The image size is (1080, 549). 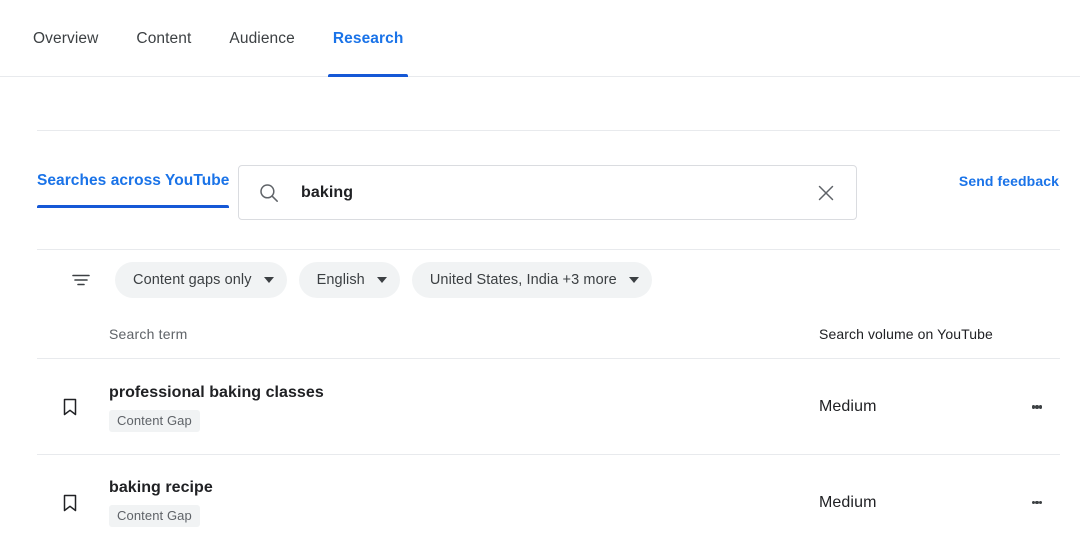 What do you see at coordinates (161, 502) in the screenshot?
I see `table-cell-search-term: baking recipe Content Gap` at bounding box center [161, 502].